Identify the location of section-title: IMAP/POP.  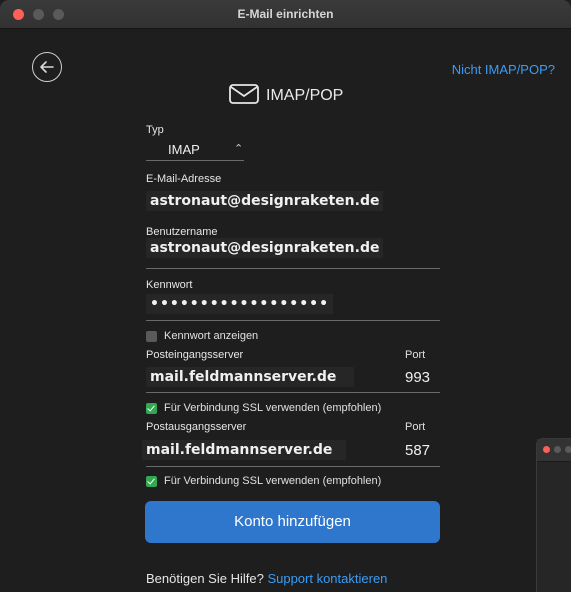
(305, 95).